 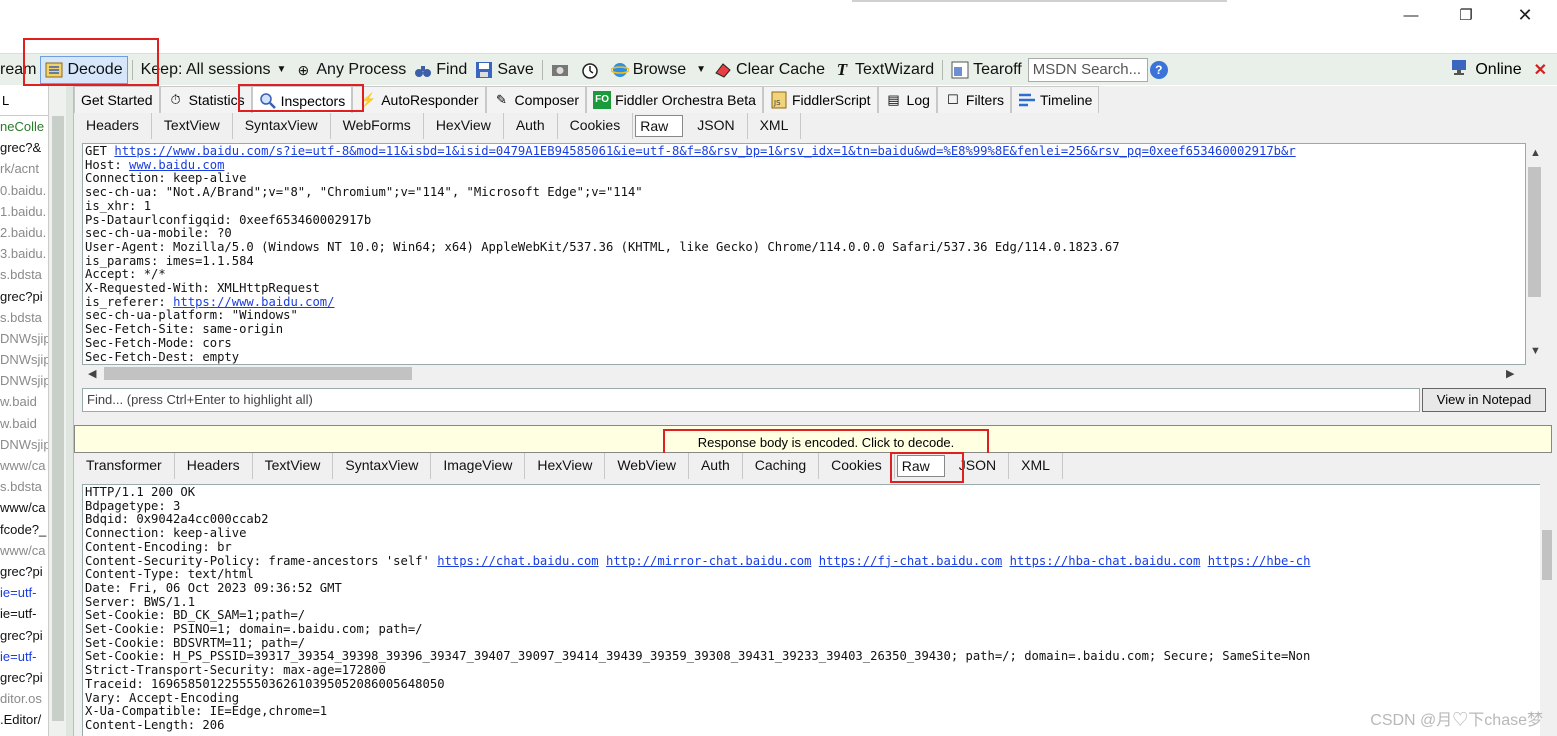 What do you see at coordinates (986, 70) in the screenshot?
I see `tearoff-button: Tearoff` at bounding box center [986, 70].